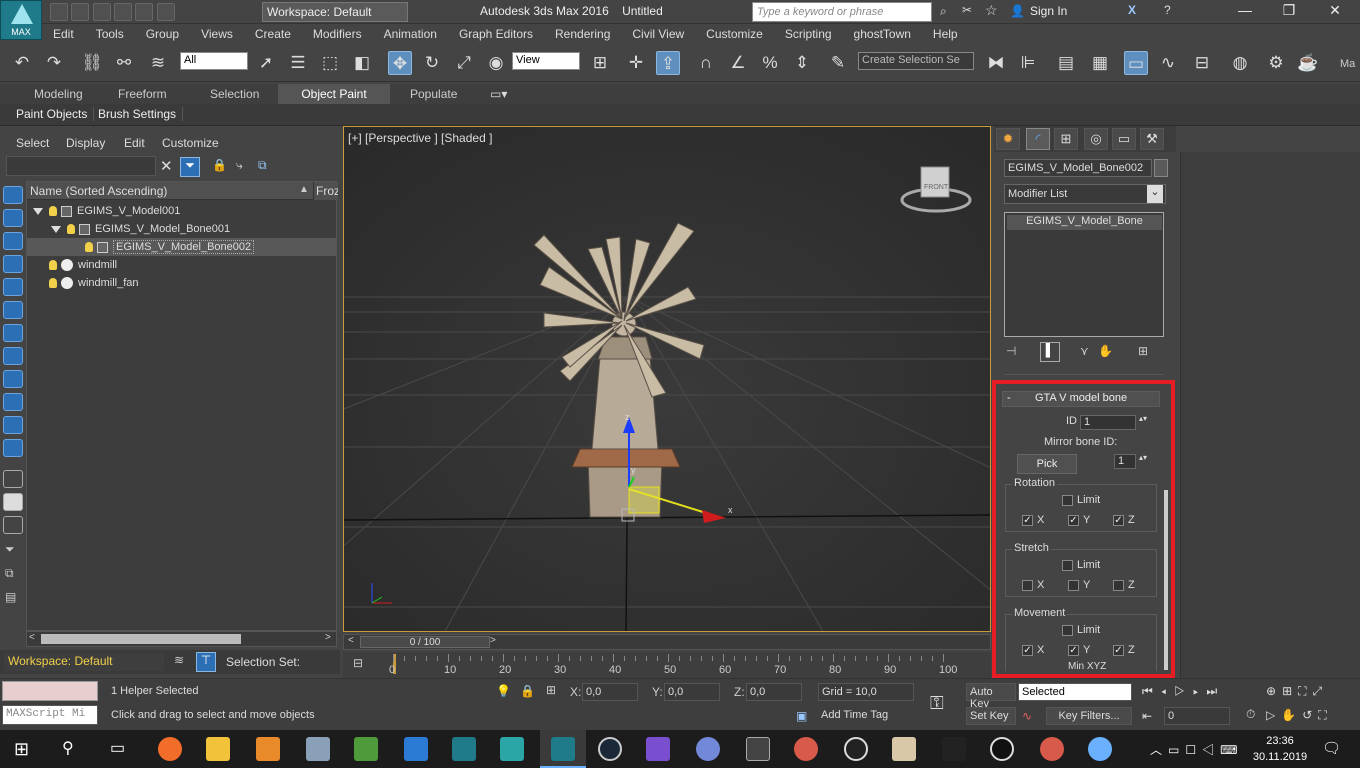 This screenshot has height=768, width=1360. Describe the element at coordinates (1310, 715) in the screenshot. I see `orbit-icon: ↺` at that location.